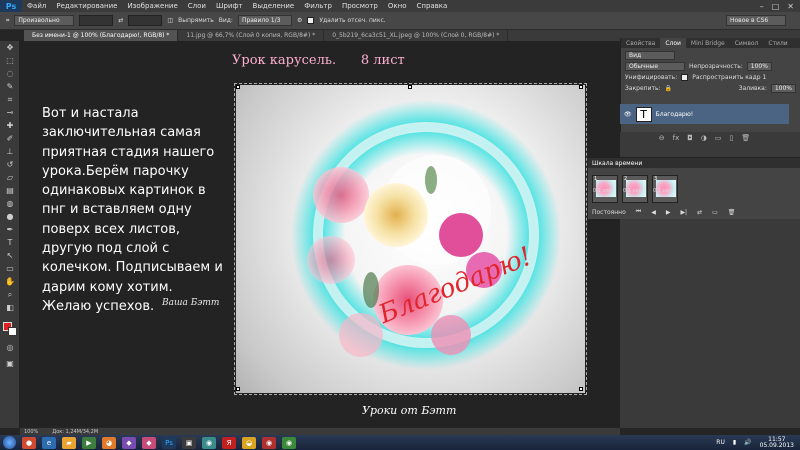 The image size is (800, 450). I want to click on straighten-button: Выпрямить, so click(196, 20).